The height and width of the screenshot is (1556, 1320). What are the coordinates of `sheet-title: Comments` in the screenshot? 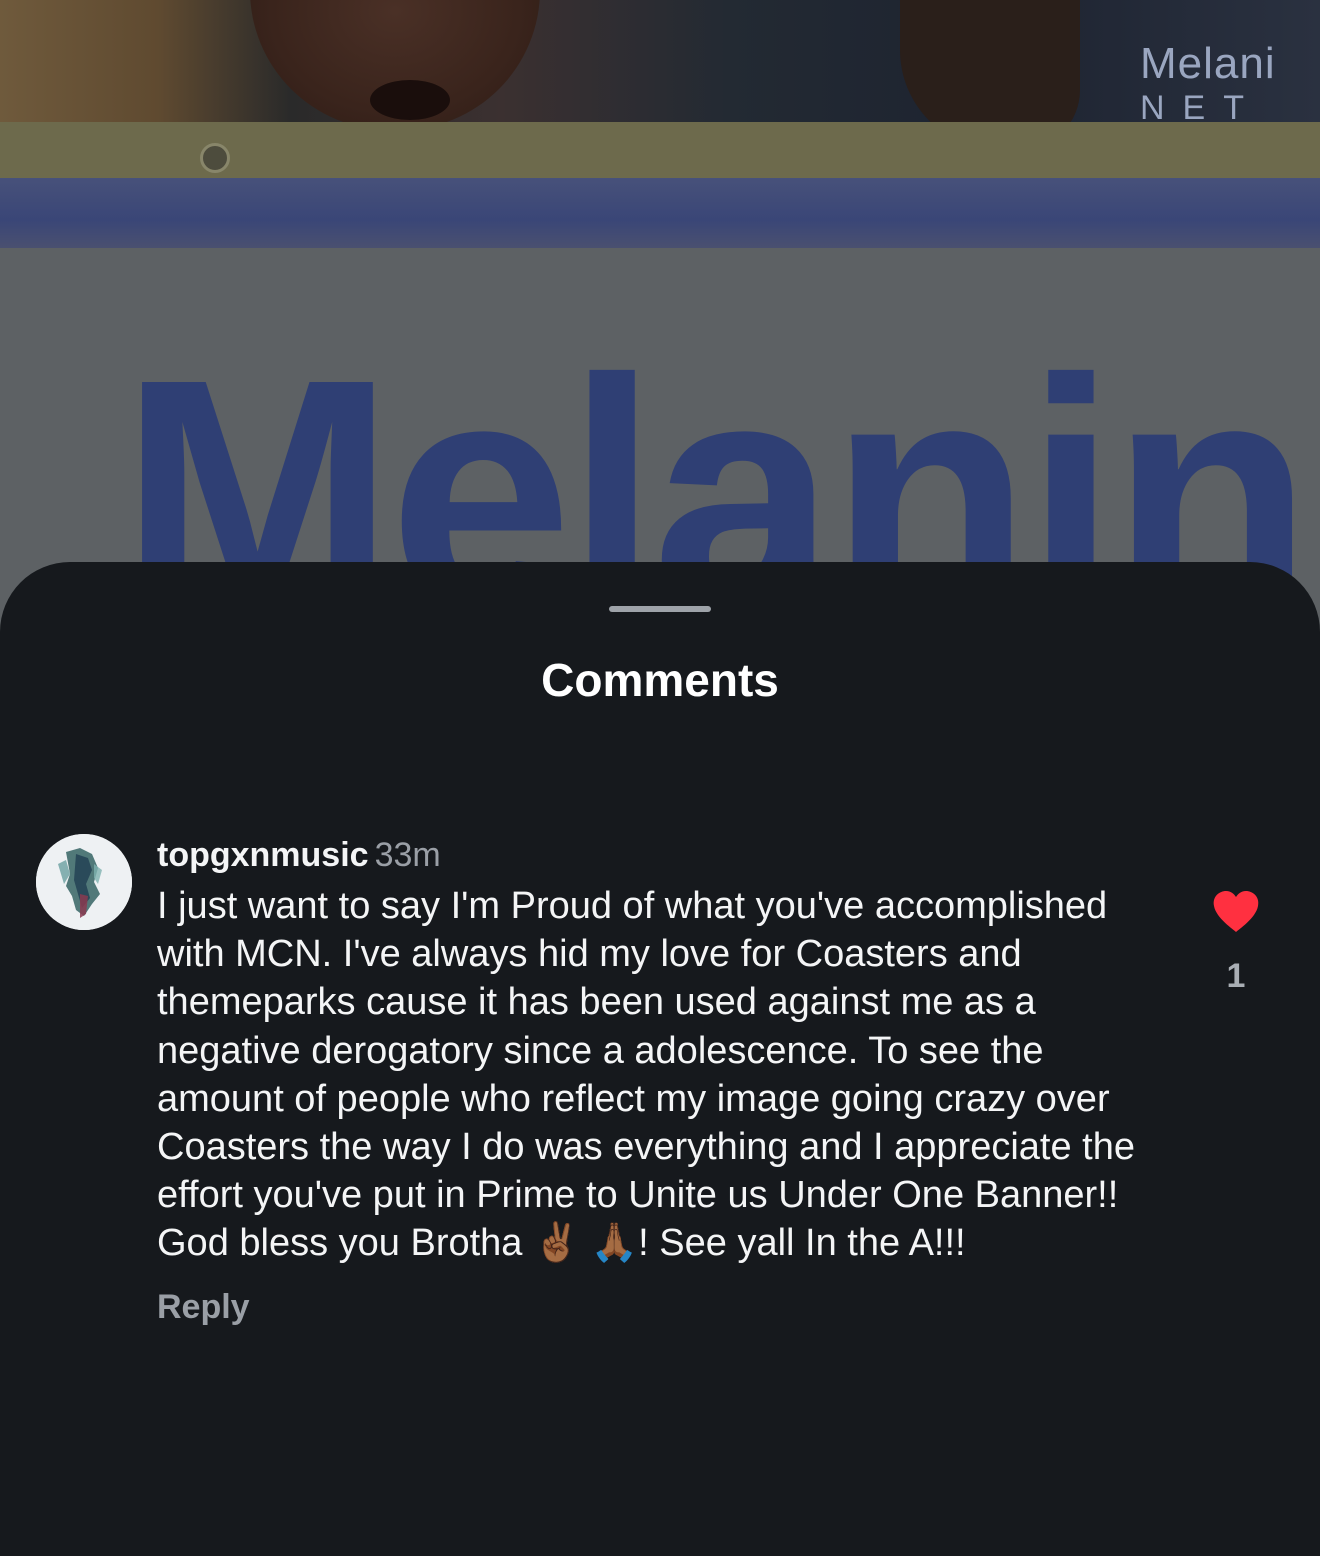 It's located at (660, 680).